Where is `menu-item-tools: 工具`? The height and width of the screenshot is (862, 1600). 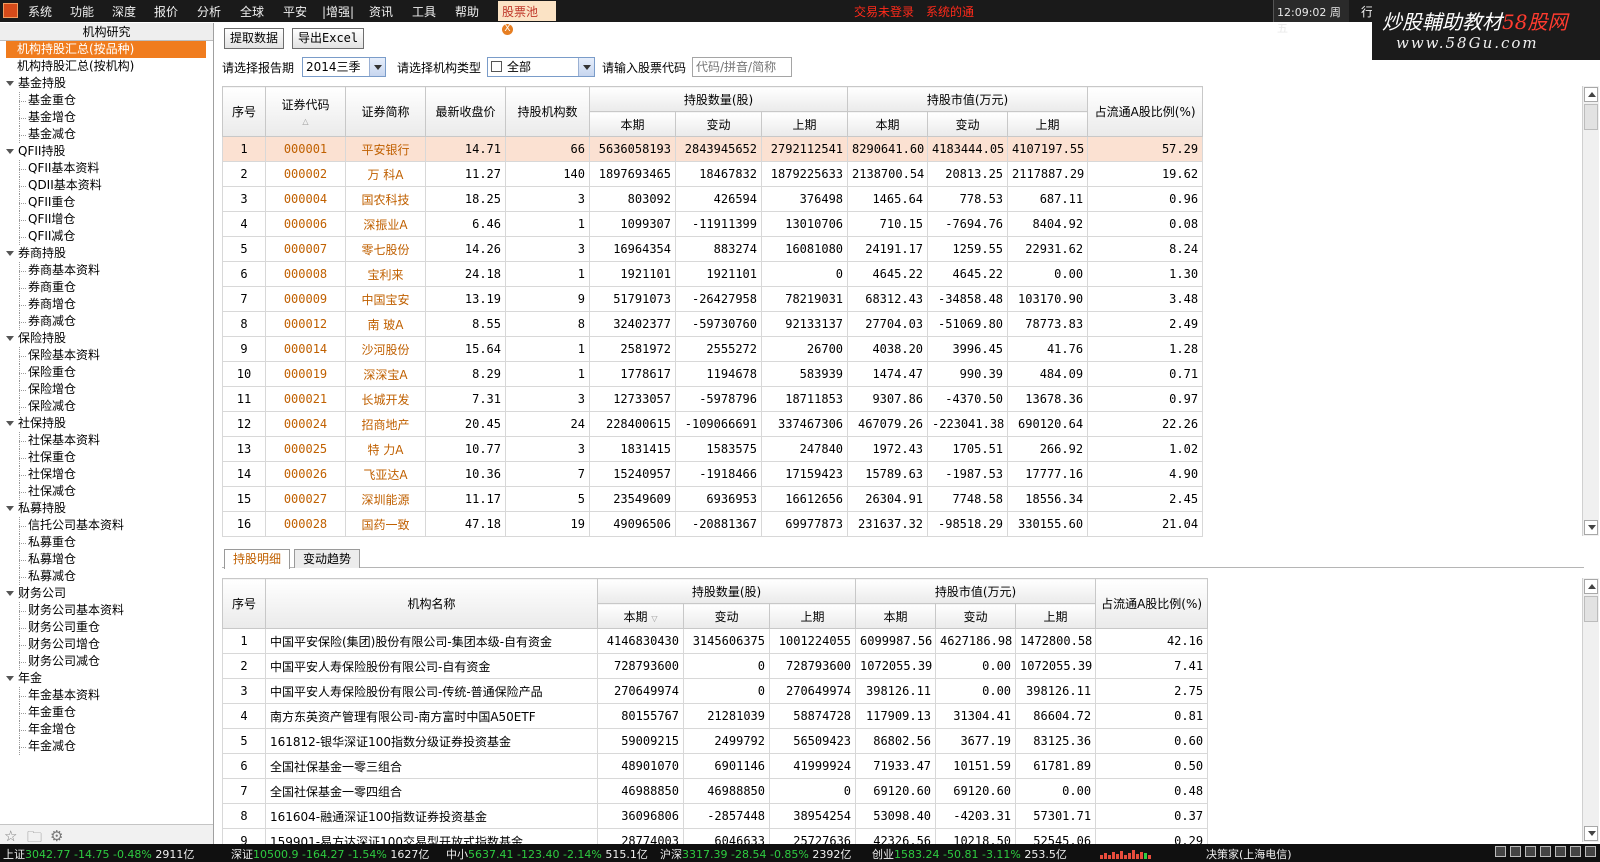
menu-item-tools: 工具 is located at coordinates (424, 11).